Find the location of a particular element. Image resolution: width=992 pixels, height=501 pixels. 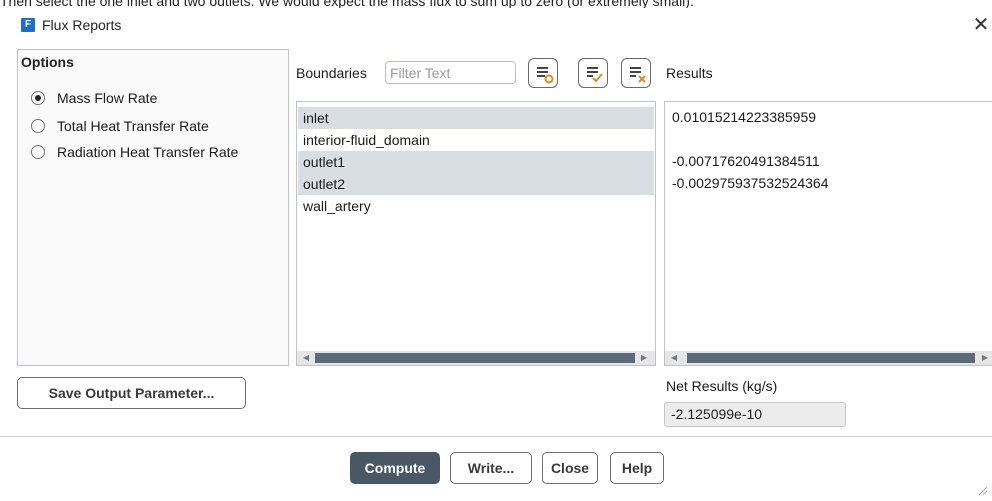

close-icon: ✕ is located at coordinates (981, 25).